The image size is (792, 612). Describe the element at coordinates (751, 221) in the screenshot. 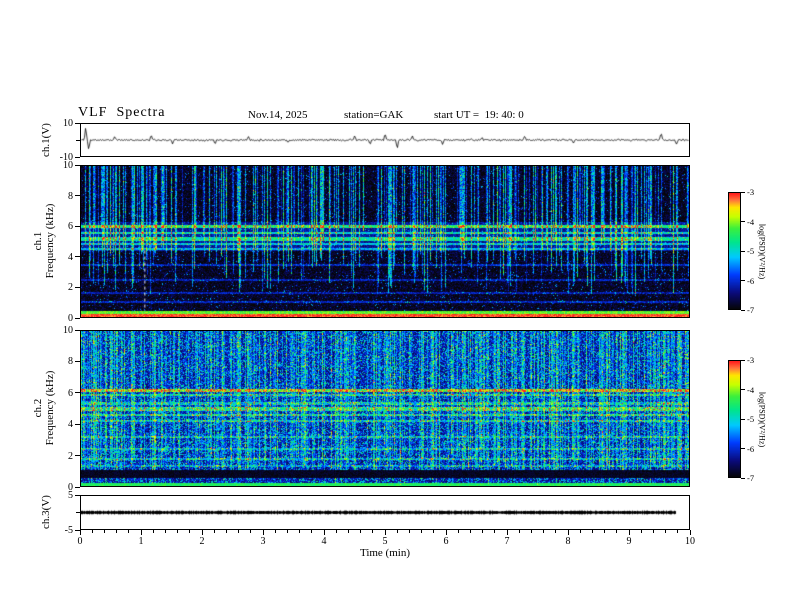

I see `colorbar-tick-label: -4` at that location.